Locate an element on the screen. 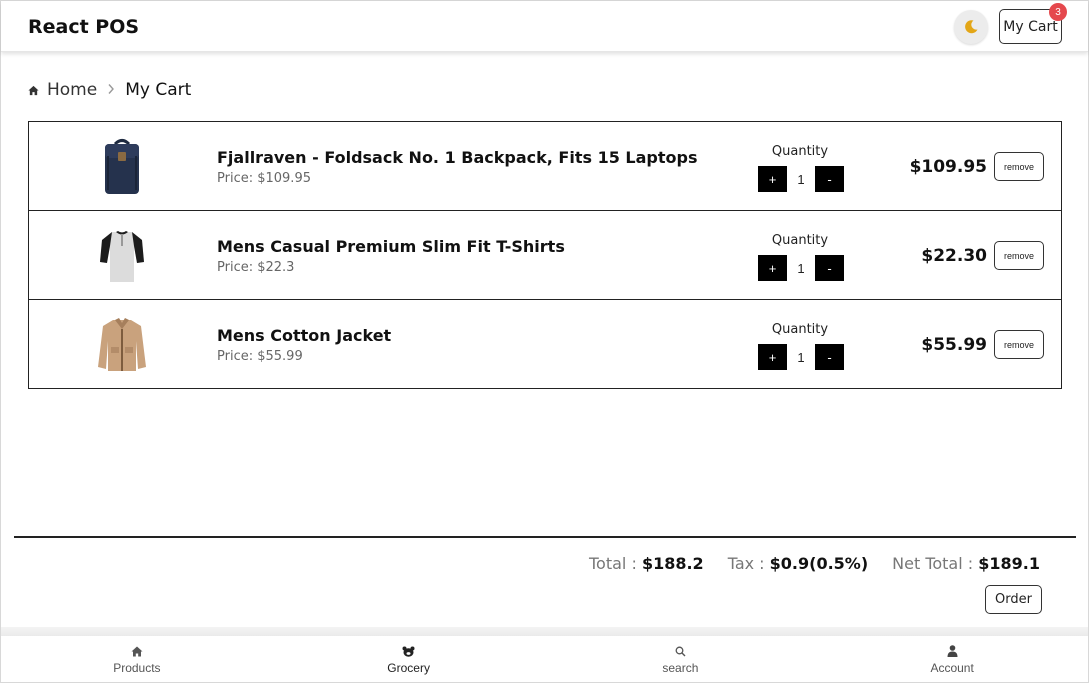 The width and height of the screenshot is (1089, 683). item-total-price: $55.99 is located at coordinates (954, 345).